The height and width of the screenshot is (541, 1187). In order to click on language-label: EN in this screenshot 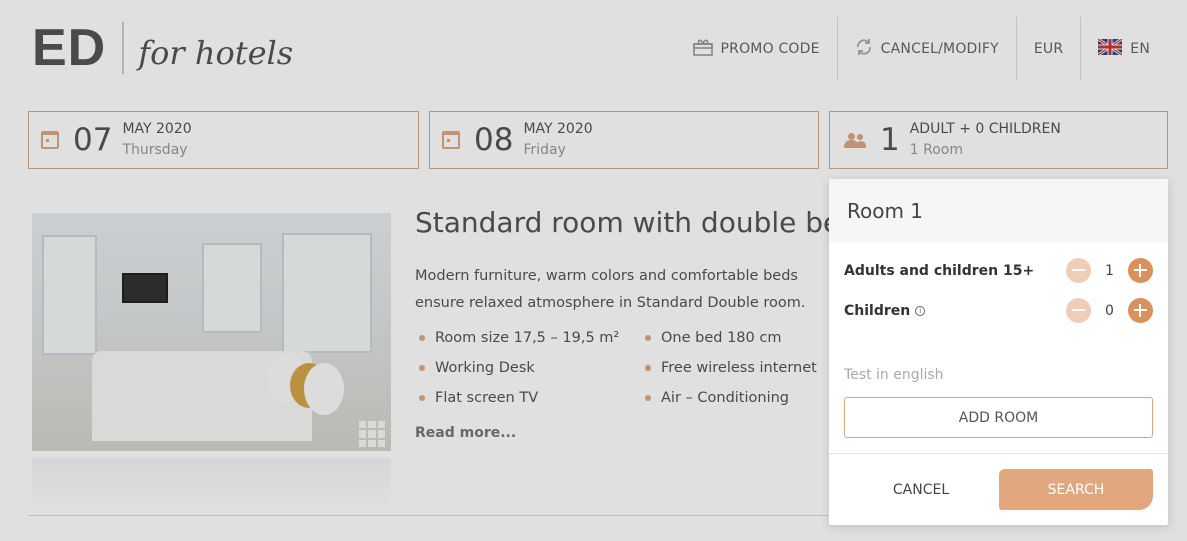, I will do `click(1140, 49)`.